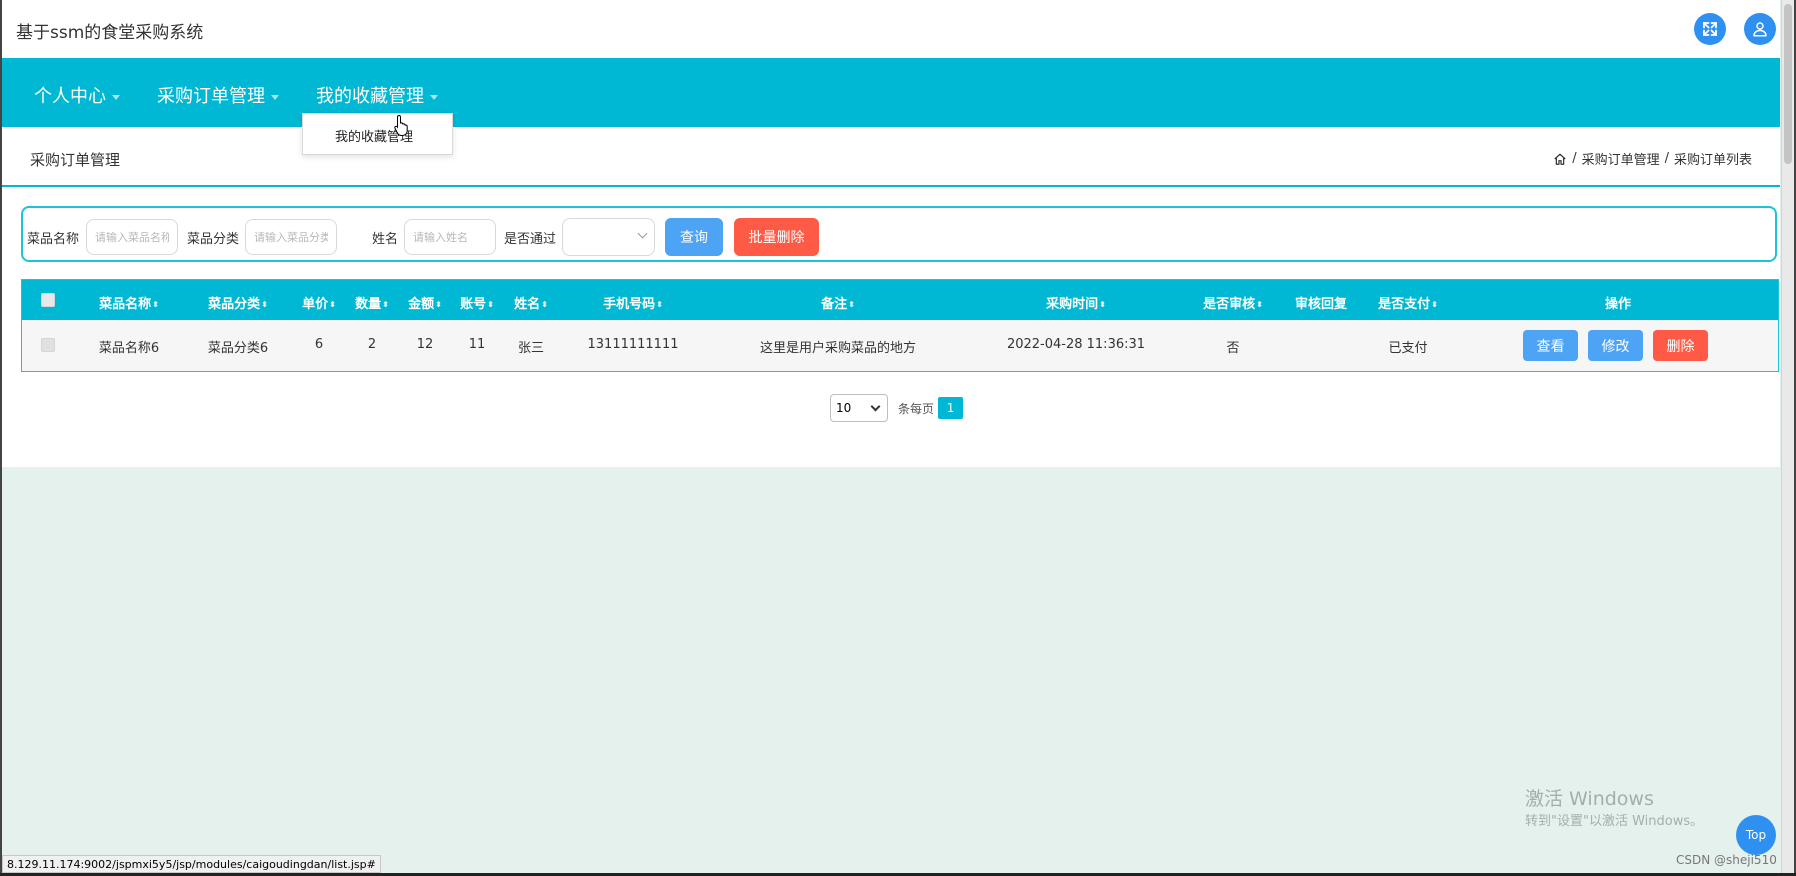  Describe the element at coordinates (110, 33) in the screenshot. I see `app-title: 基于ssm的食堂采购系统` at that location.